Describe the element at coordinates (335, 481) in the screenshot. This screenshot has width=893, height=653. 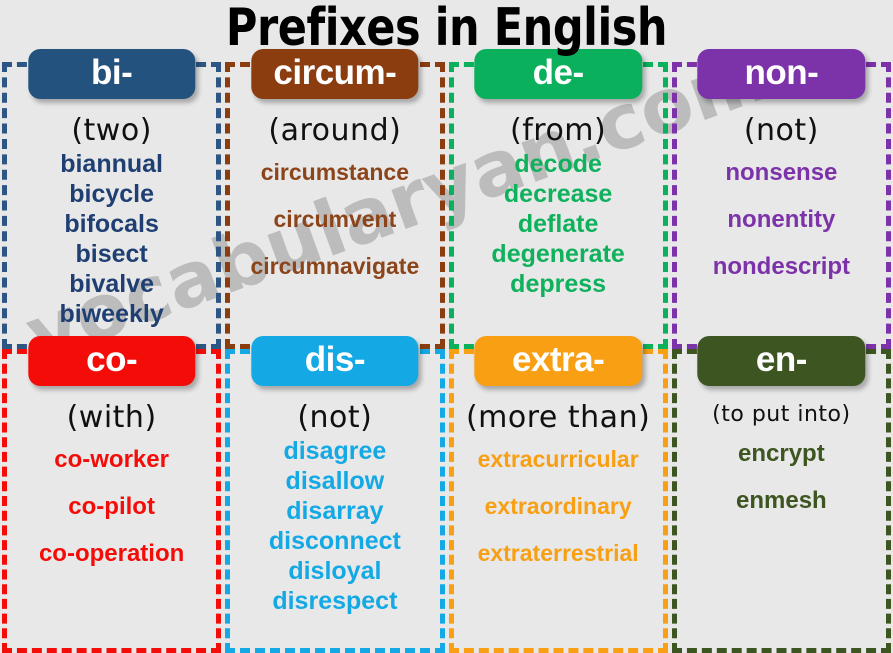
I see `word-item: disallow` at that location.